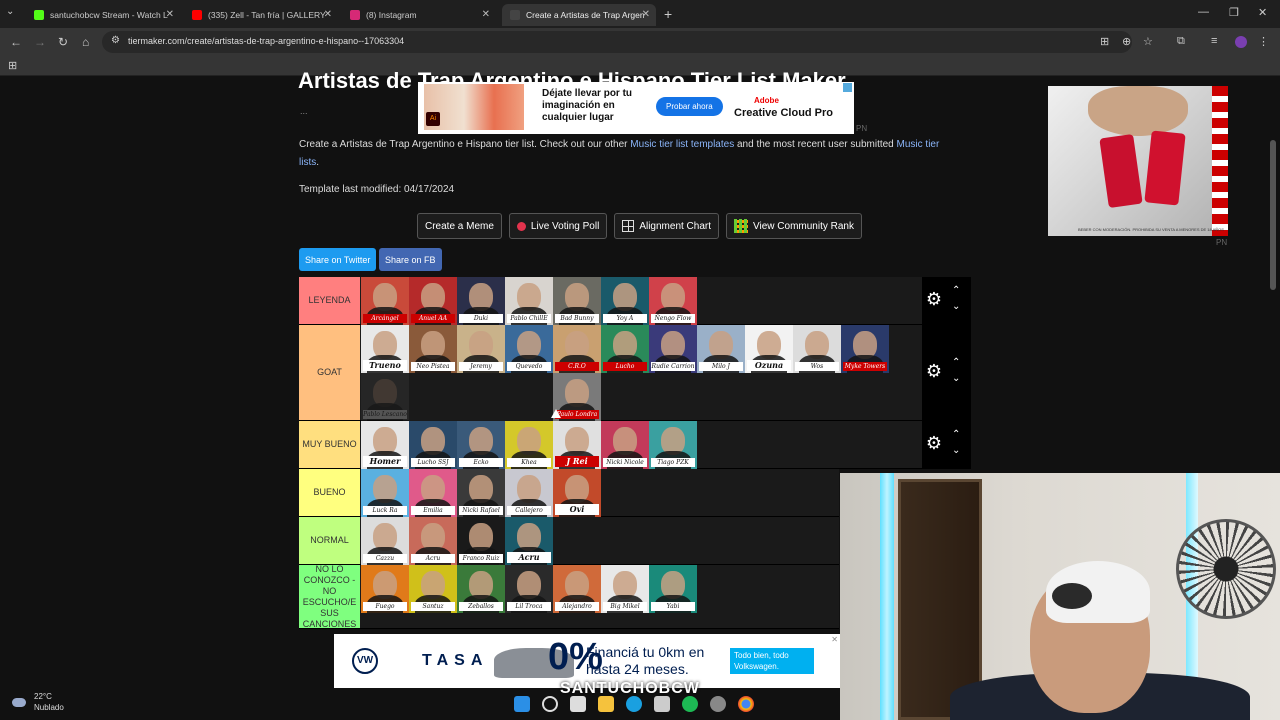 This screenshot has width=1280, height=720. Describe the element at coordinates (12, 65) in the screenshot. I see `apps-grid-icon: ⊞` at that location.